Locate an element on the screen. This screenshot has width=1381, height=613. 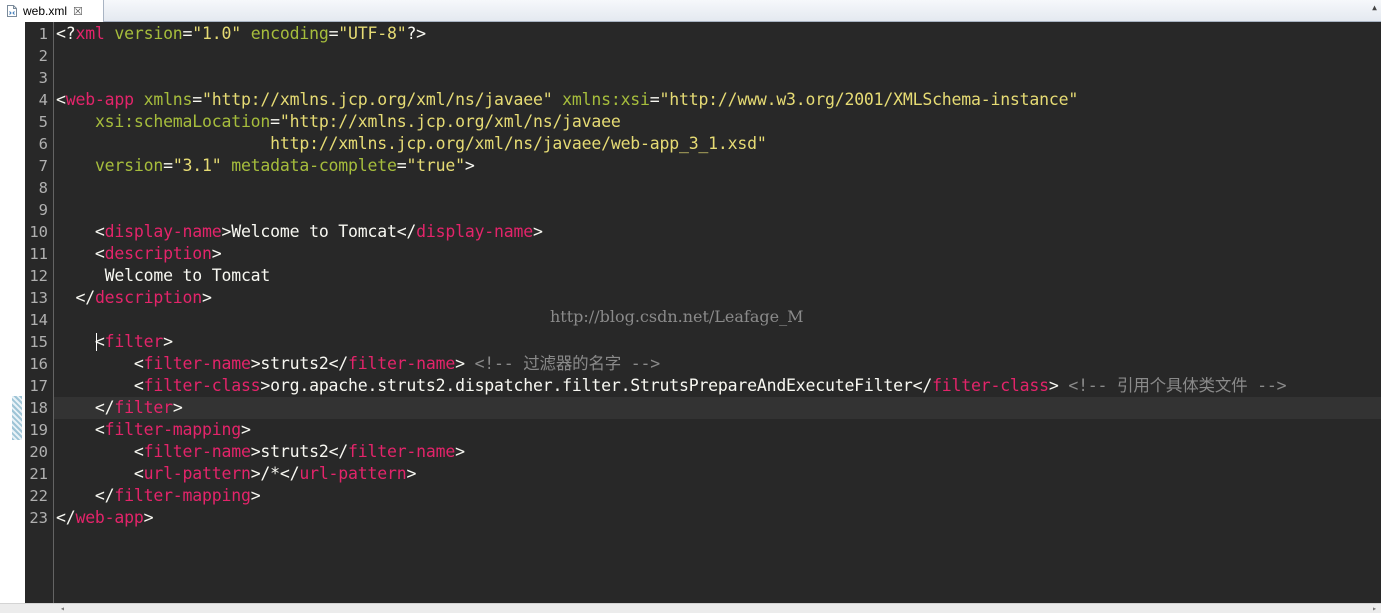
code-token-comment: <!-- 引用个具体类文件 --> is located at coordinates (1177, 385).